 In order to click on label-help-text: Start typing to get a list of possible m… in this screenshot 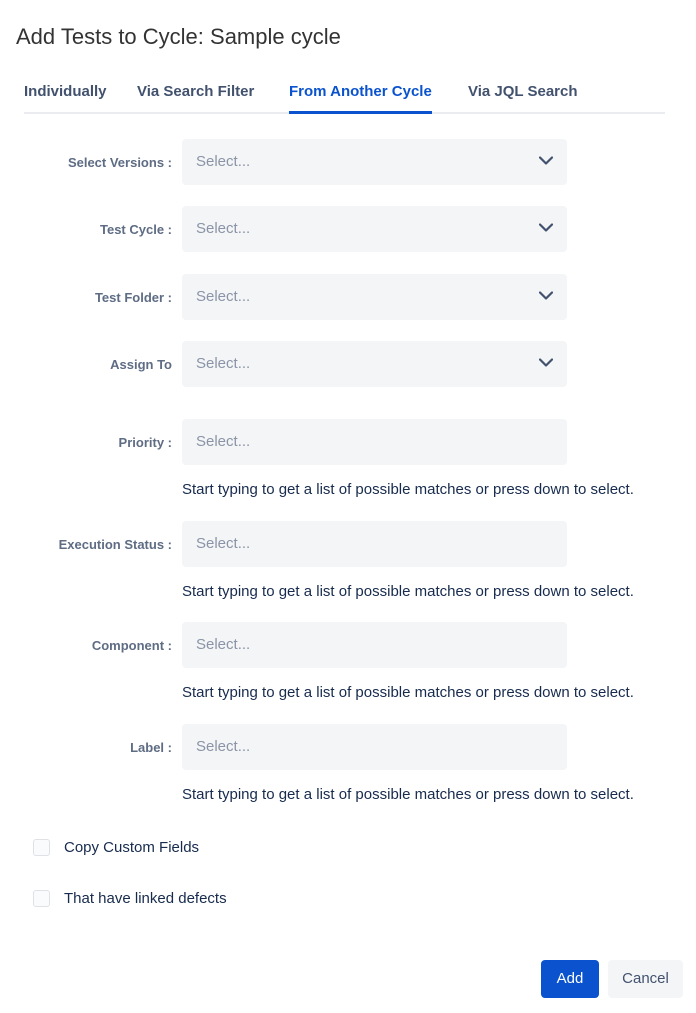, I will do `click(408, 794)`.